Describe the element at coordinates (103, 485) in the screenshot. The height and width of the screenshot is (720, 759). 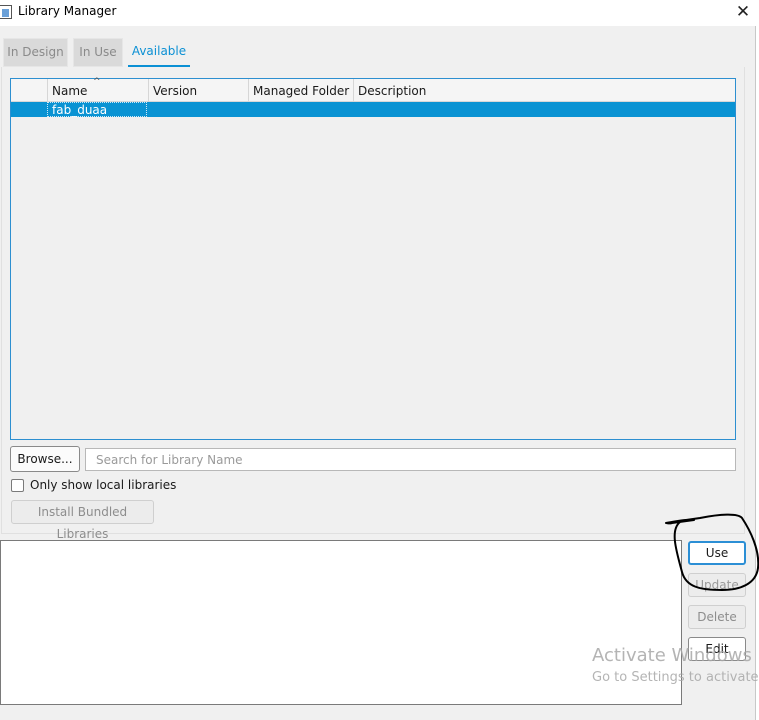
I see `local-only-label: Only show local libraries` at that location.